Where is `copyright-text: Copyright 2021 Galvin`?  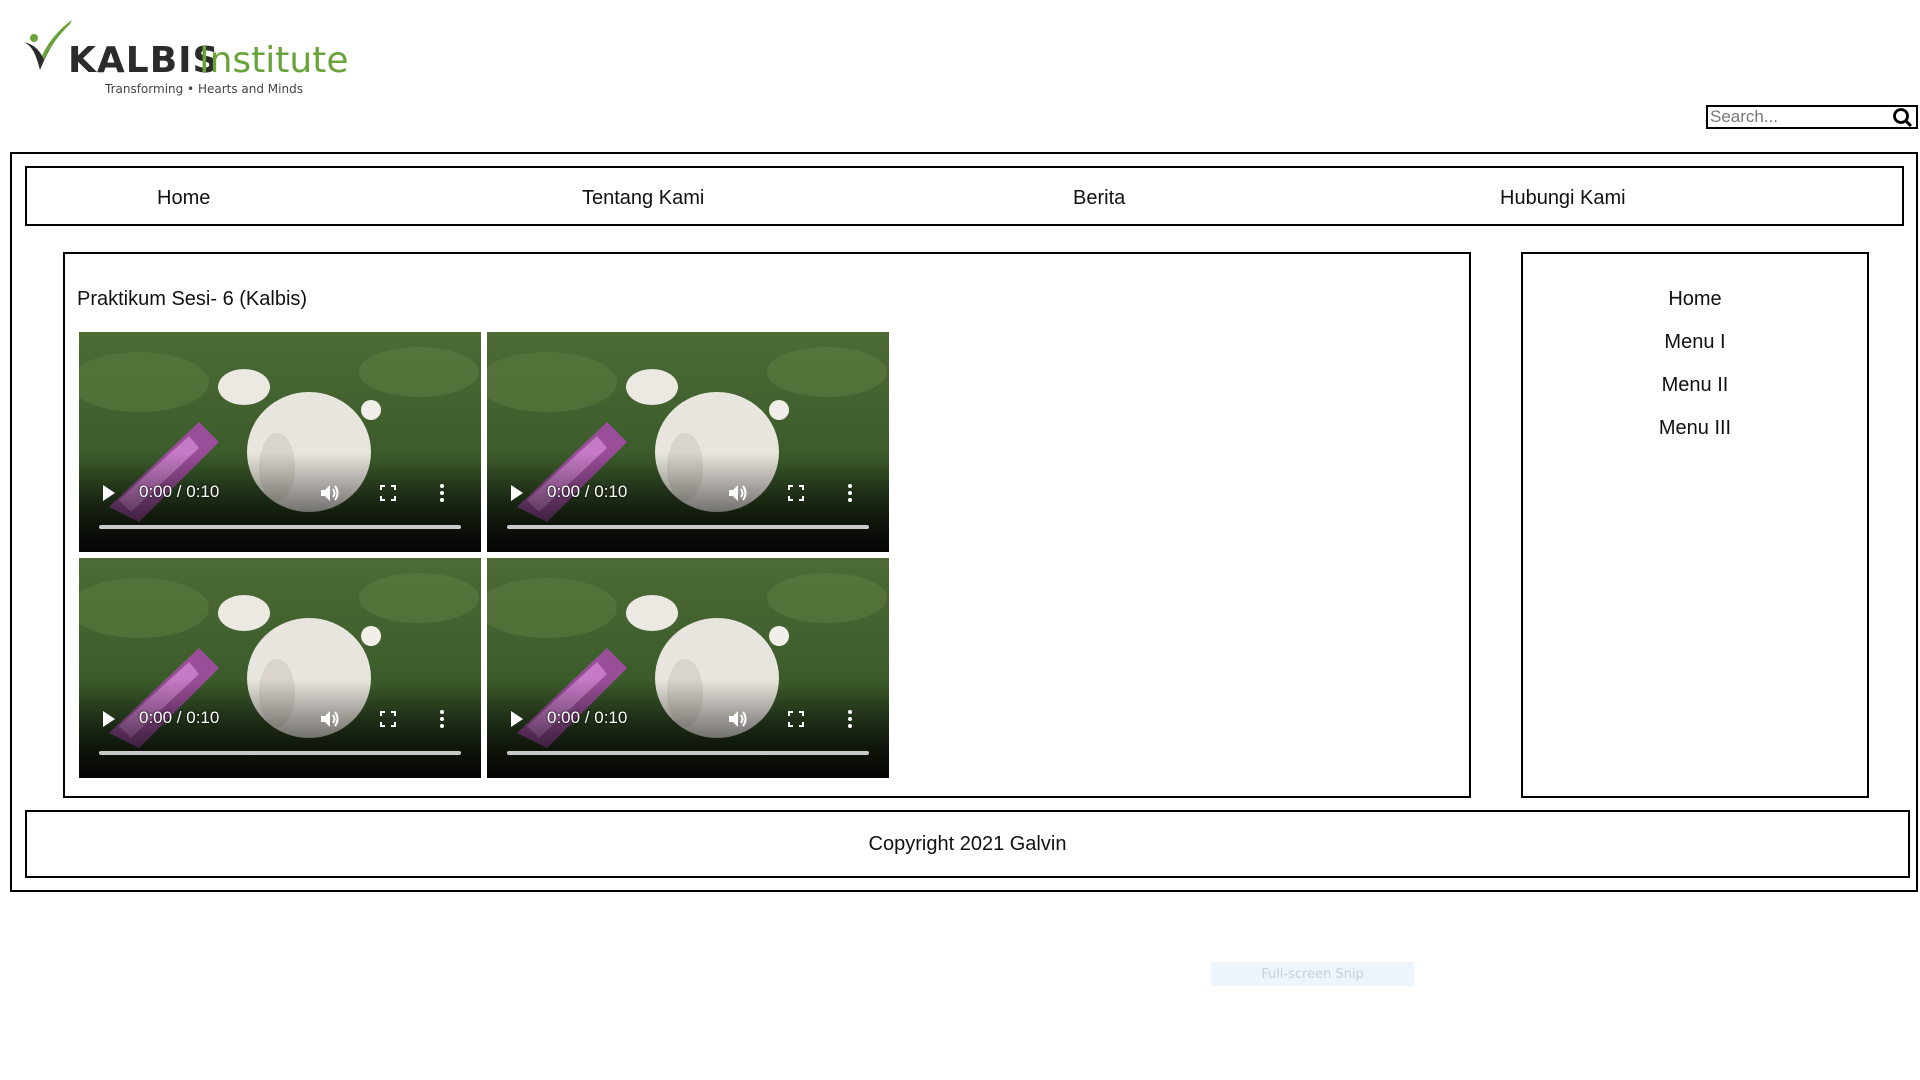 copyright-text: Copyright 2021 Galvin is located at coordinates (967, 844).